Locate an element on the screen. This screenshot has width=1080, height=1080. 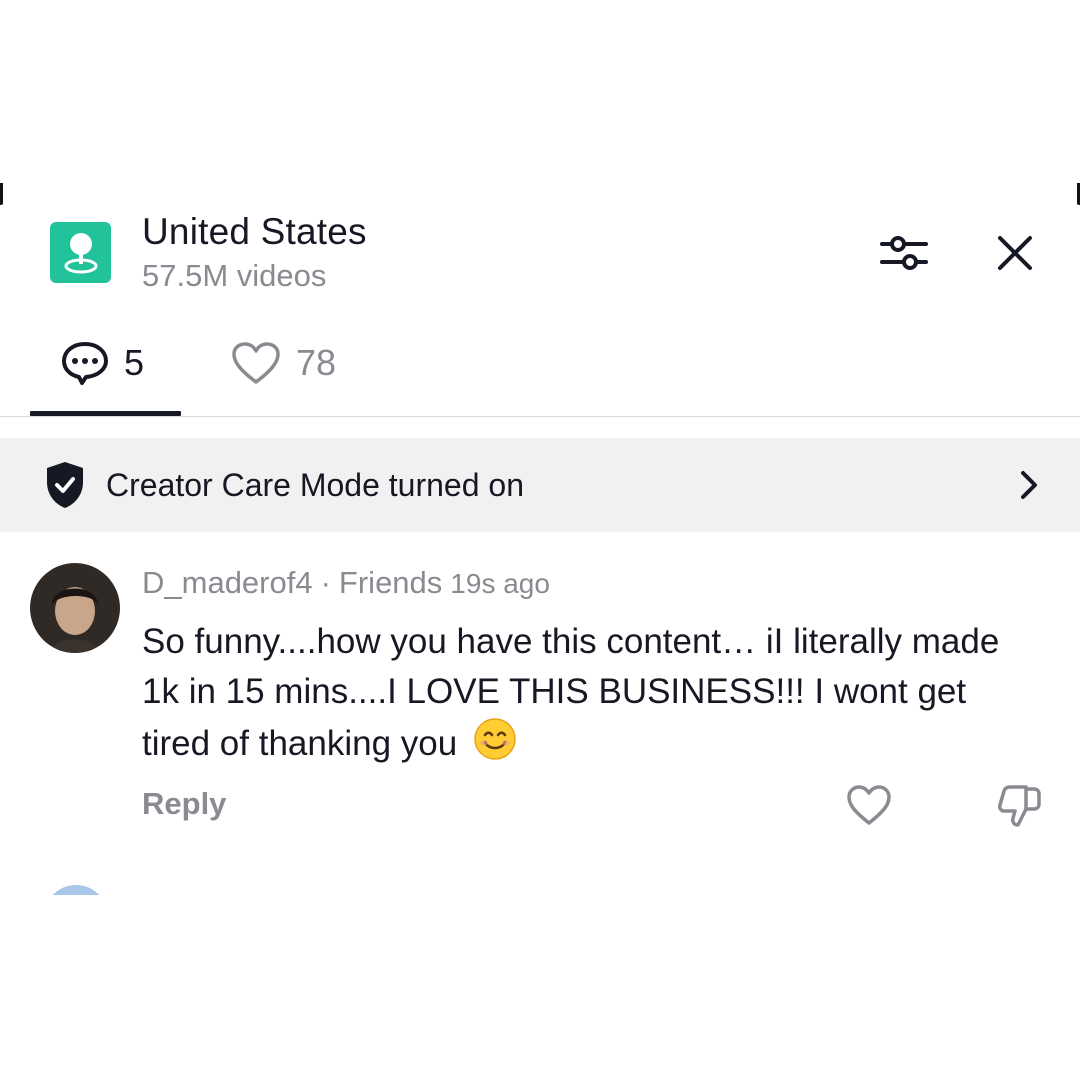
comment-like-button is located at coordinates (869, 805).